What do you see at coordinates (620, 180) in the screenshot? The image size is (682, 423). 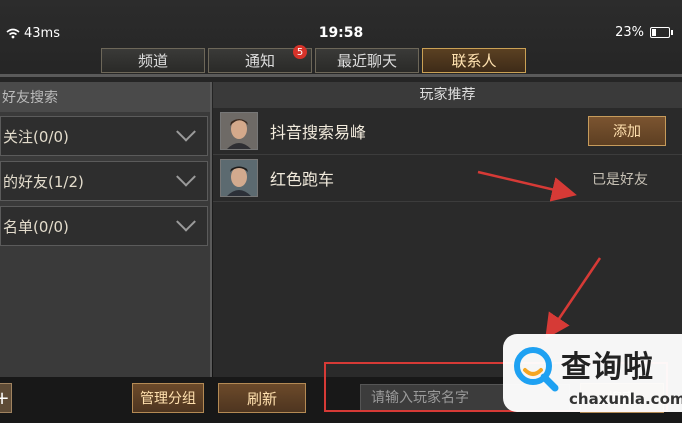 I see `already-friend-label: 已是好友` at bounding box center [620, 180].